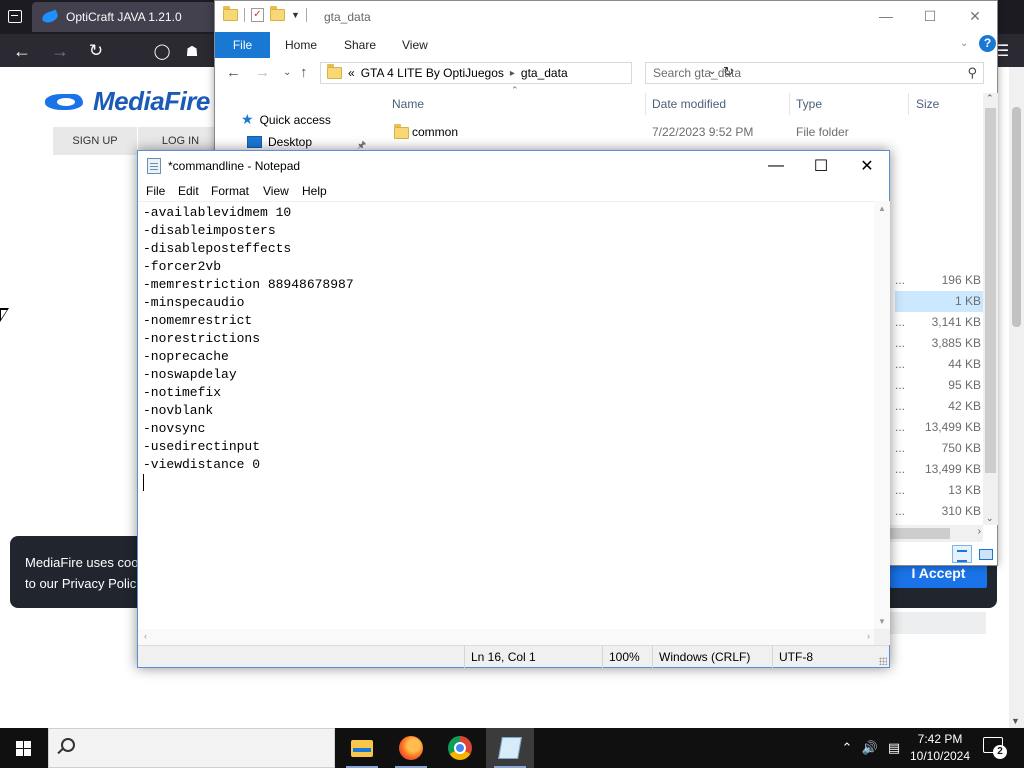 The image size is (1024, 768). I want to click on menu-format: Format, so click(230, 191).